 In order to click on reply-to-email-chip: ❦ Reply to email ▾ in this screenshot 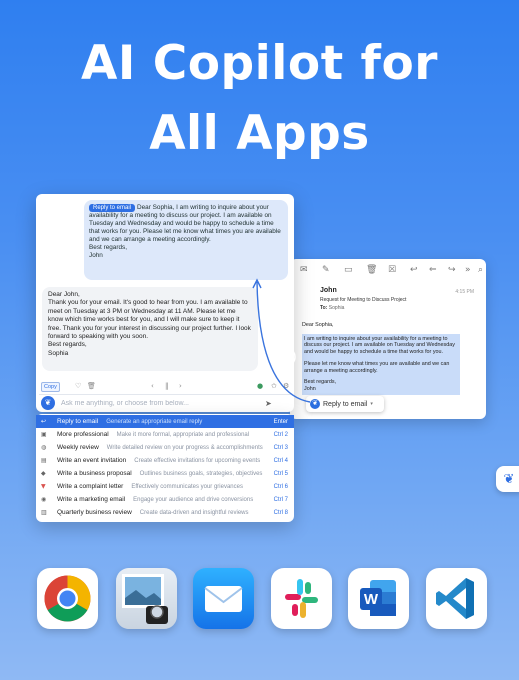, I will do `click(345, 404)`.